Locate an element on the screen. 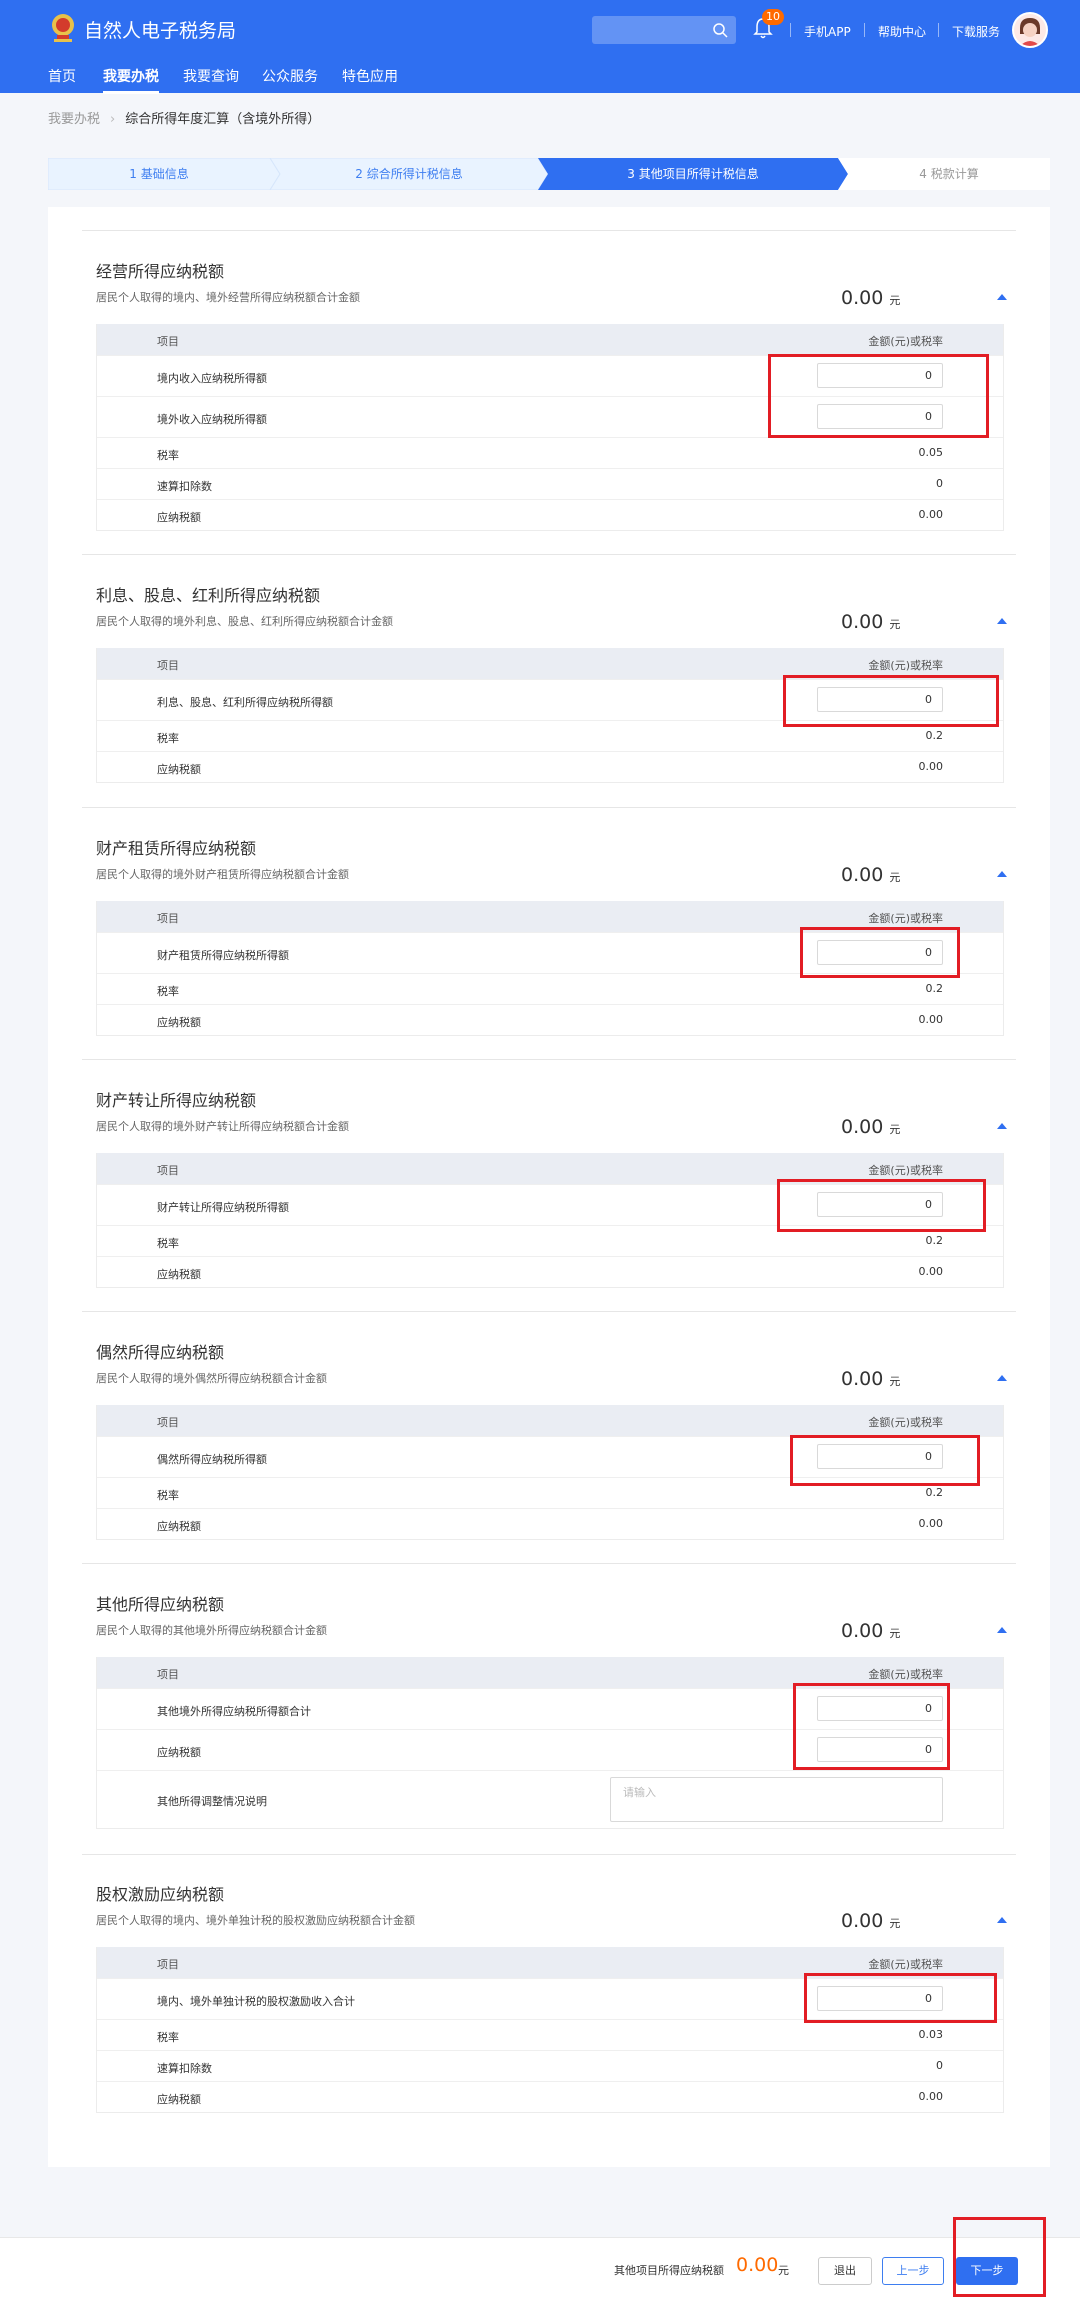 The width and height of the screenshot is (1080, 2299). search-icon is located at coordinates (720, 30).